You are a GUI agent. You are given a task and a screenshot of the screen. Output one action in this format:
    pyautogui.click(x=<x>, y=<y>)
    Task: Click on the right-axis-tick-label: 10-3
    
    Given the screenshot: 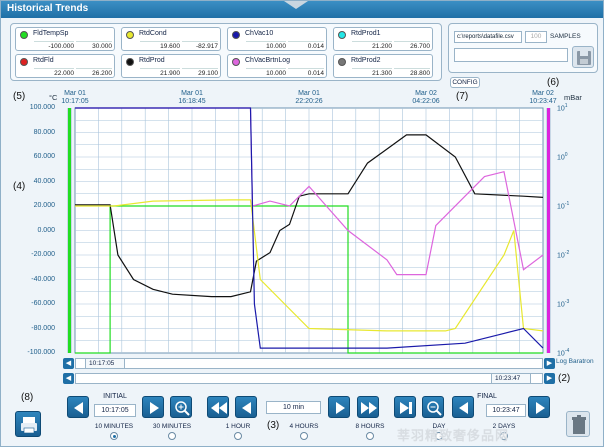 What is the action you would take?
    pyautogui.click(x=563, y=304)
    